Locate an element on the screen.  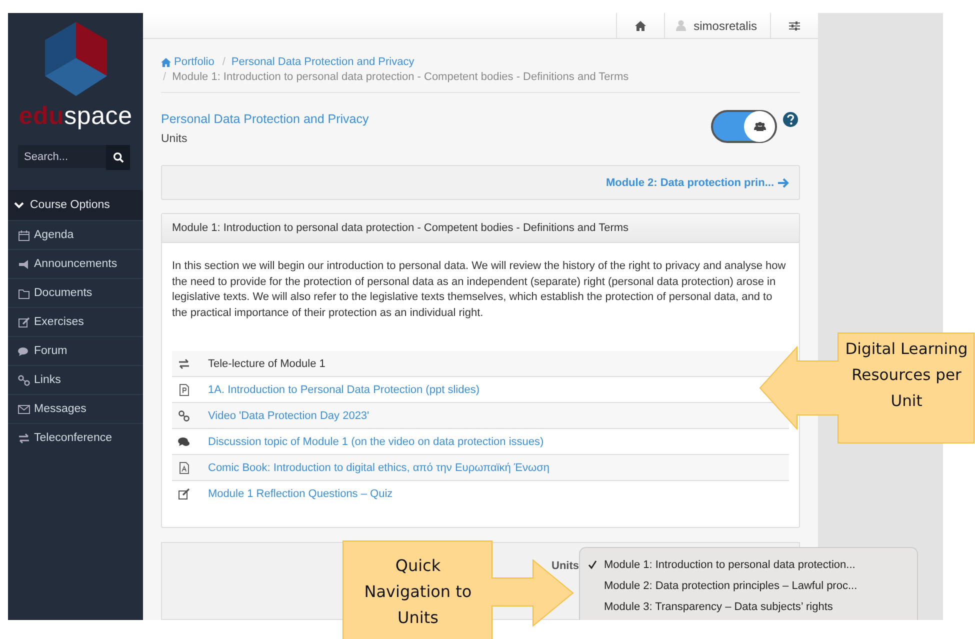
callout-text: Quick Navigation to Units is located at coordinates (418, 592).